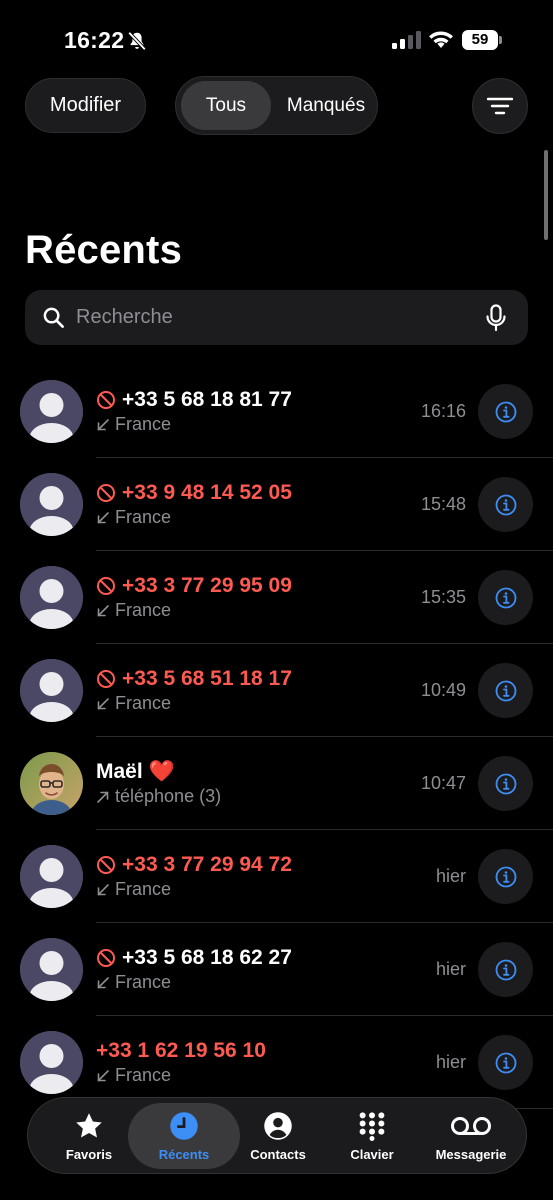  Describe the element at coordinates (471, 1154) in the screenshot. I see `tab-label: Messagerie` at that location.